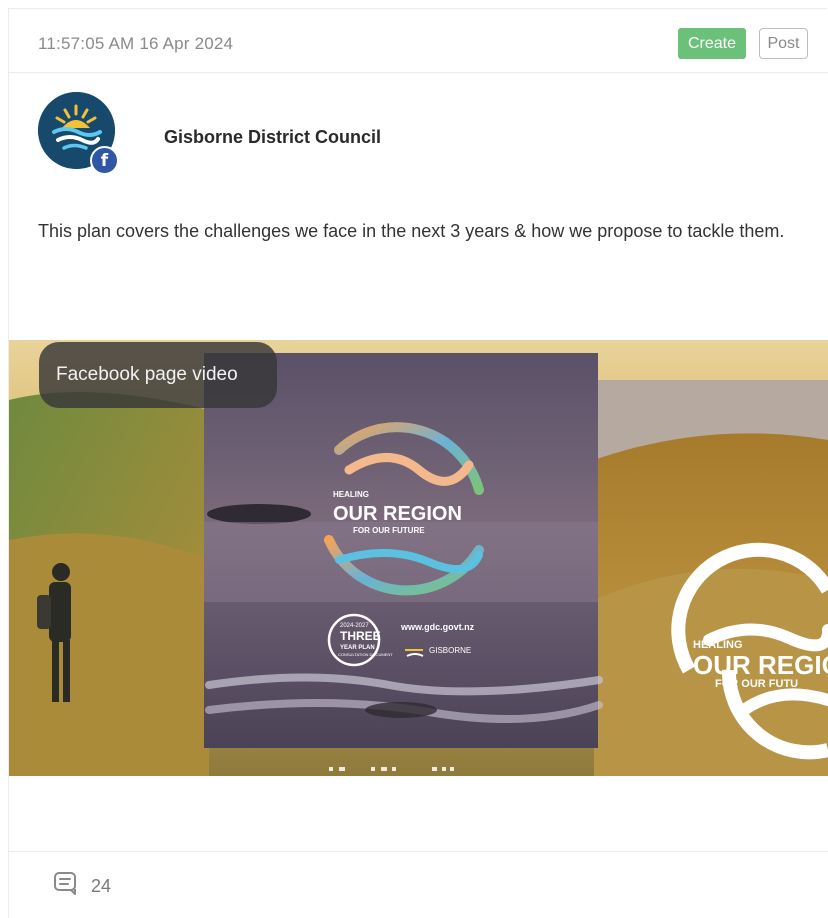 The height and width of the screenshot is (918, 828). What do you see at coordinates (760, 665) in the screenshot?
I see `right-our-region: OUR REGIO` at bounding box center [760, 665].